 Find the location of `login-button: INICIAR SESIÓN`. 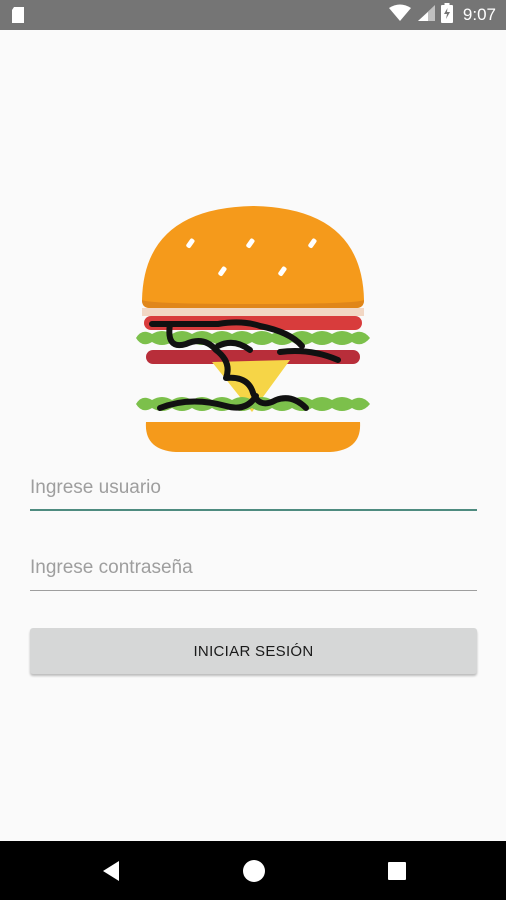

login-button: INICIAR SESIÓN is located at coordinates (253, 651).